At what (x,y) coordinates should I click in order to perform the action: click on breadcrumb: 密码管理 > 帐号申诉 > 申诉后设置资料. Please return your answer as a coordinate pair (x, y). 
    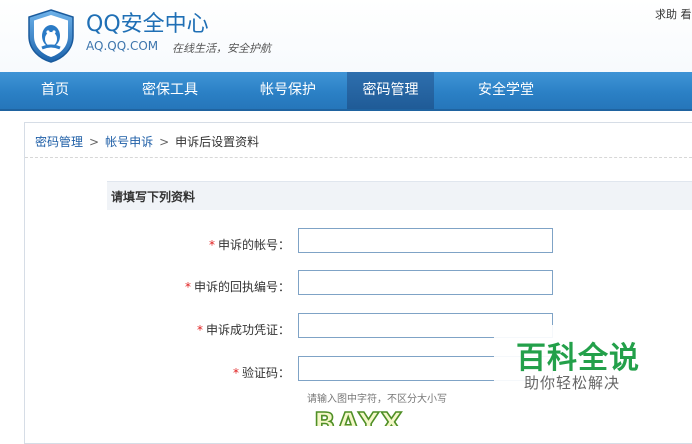
    Looking at the image, I should click on (147, 141).